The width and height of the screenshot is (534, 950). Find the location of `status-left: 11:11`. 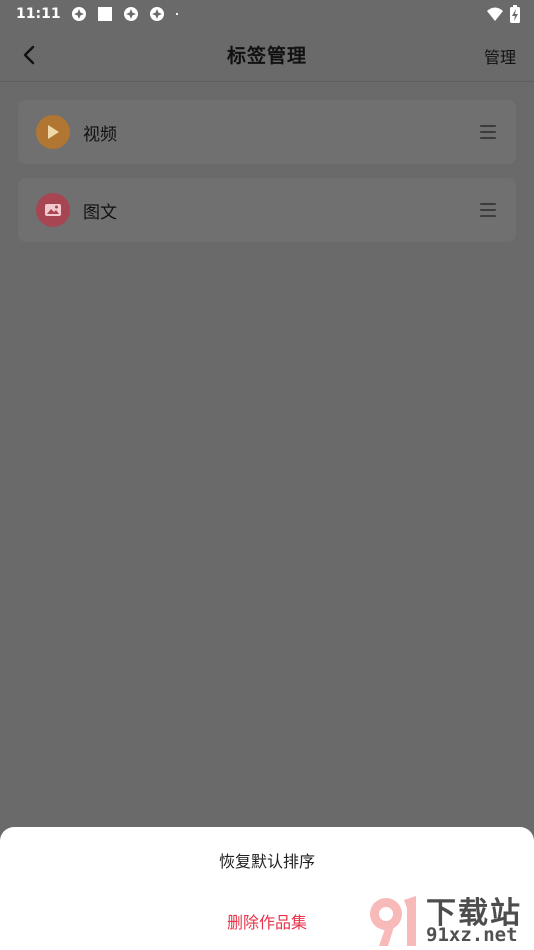

status-left: 11:11 is located at coordinates (99, 14).